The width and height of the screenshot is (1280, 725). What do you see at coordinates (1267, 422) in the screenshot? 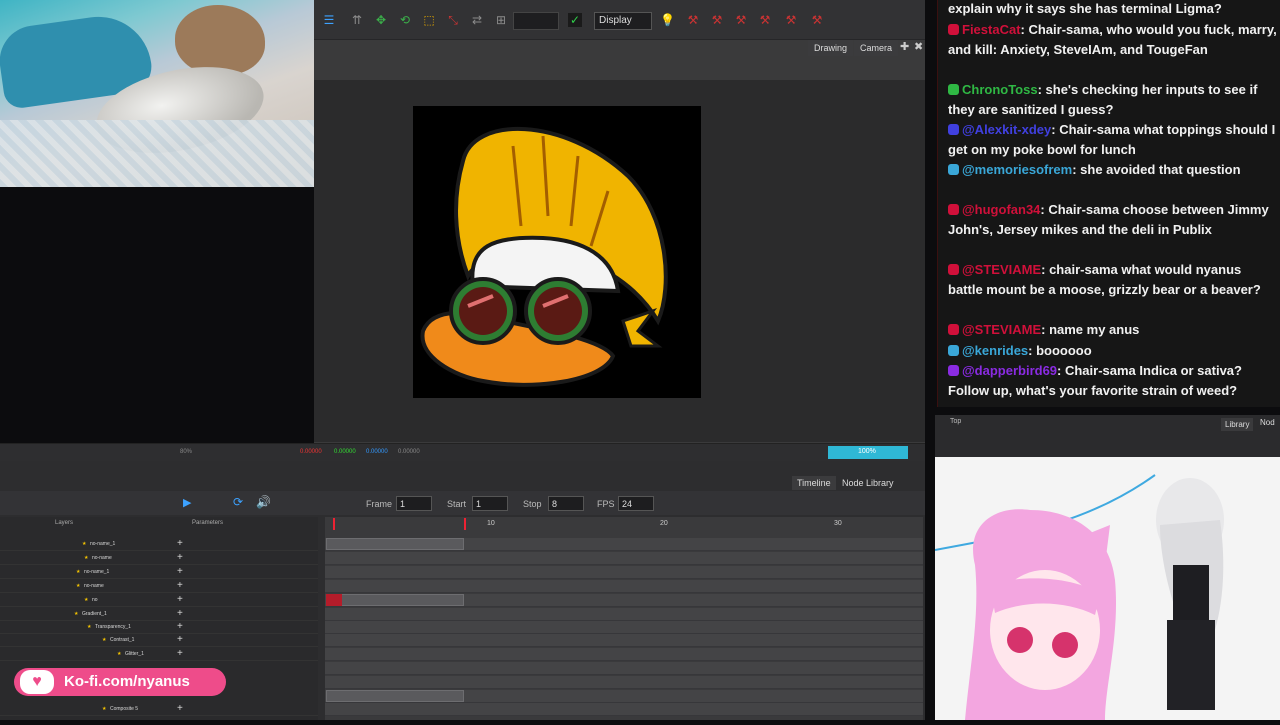
I see `tab-nodes: Nod` at bounding box center [1267, 422].